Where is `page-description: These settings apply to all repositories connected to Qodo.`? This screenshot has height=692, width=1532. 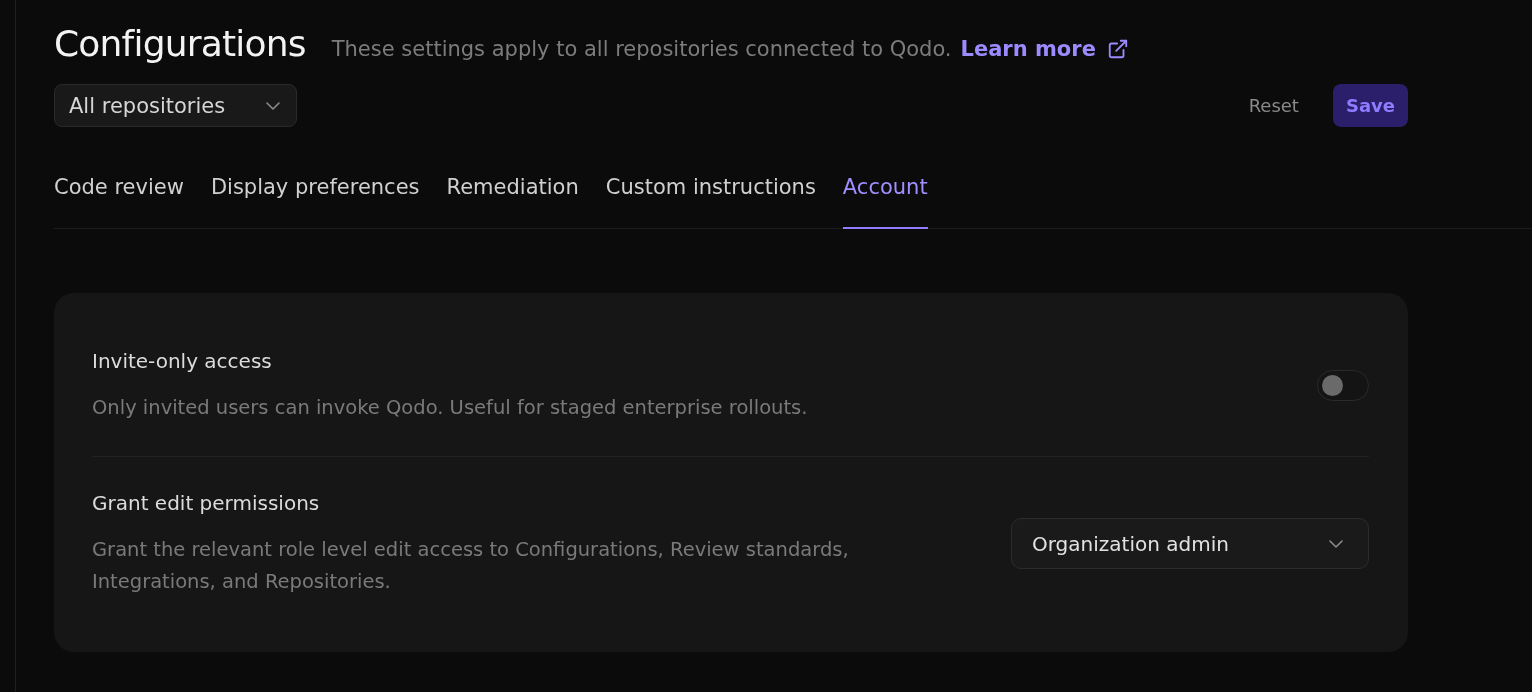
page-description: These settings apply to all repositories connected to Qodo. is located at coordinates (641, 49).